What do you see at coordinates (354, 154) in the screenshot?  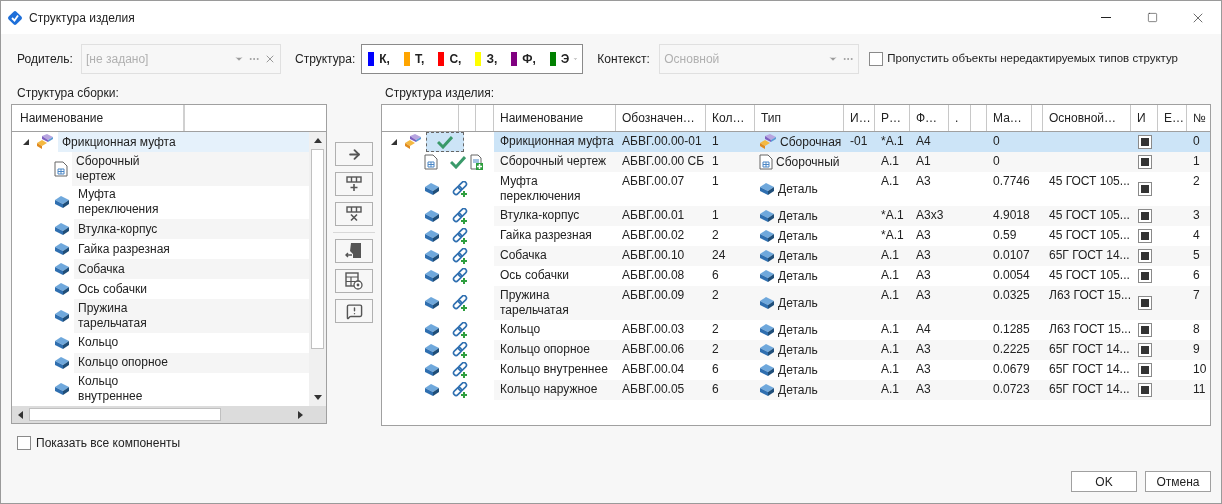 I see `add-to-structure-button` at bounding box center [354, 154].